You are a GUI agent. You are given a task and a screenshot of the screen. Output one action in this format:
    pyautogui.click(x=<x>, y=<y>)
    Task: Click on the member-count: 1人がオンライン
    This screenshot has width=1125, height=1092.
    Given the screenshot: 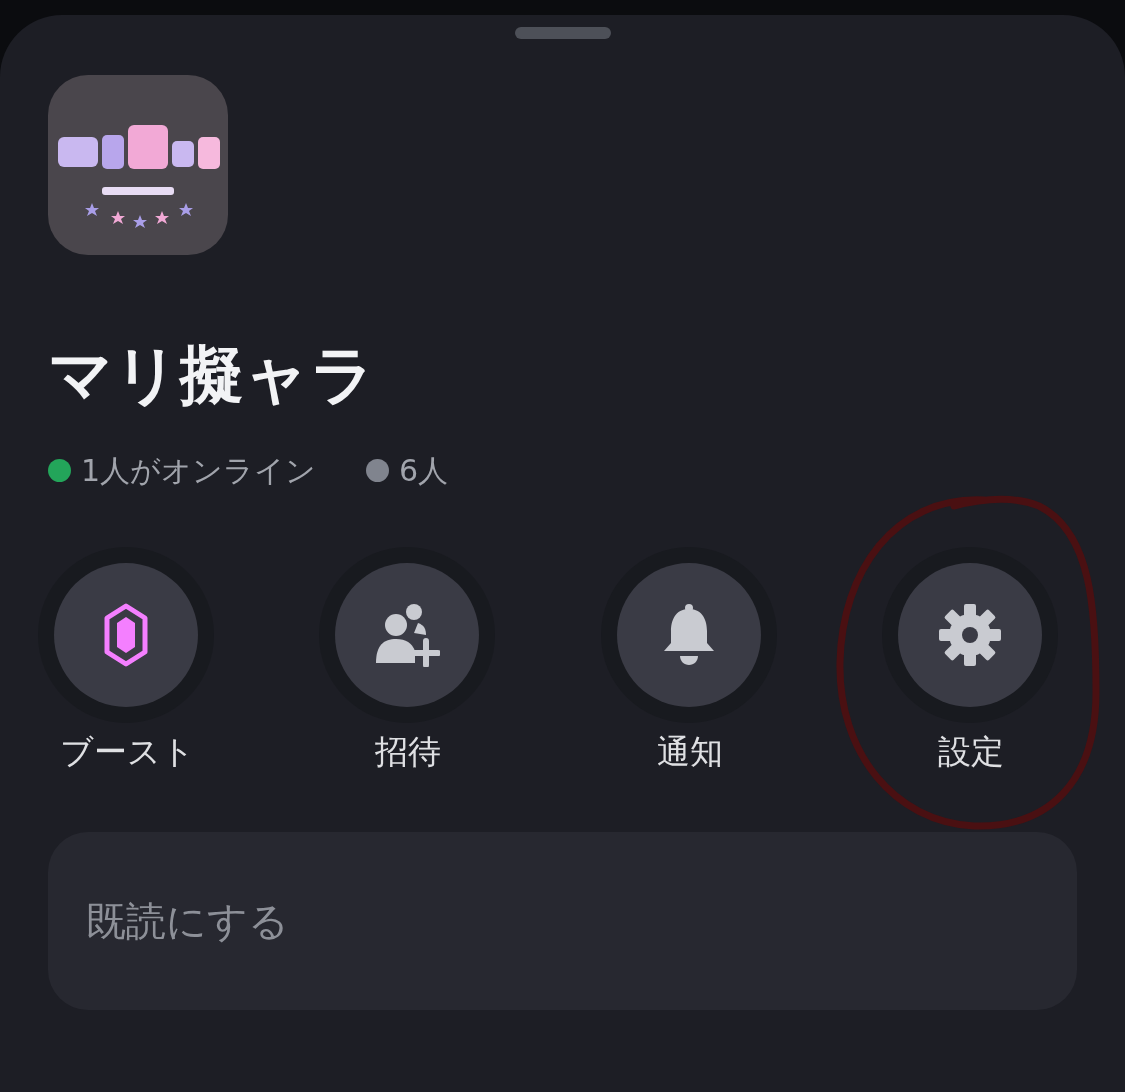 What is the action you would take?
    pyautogui.click(x=199, y=470)
    